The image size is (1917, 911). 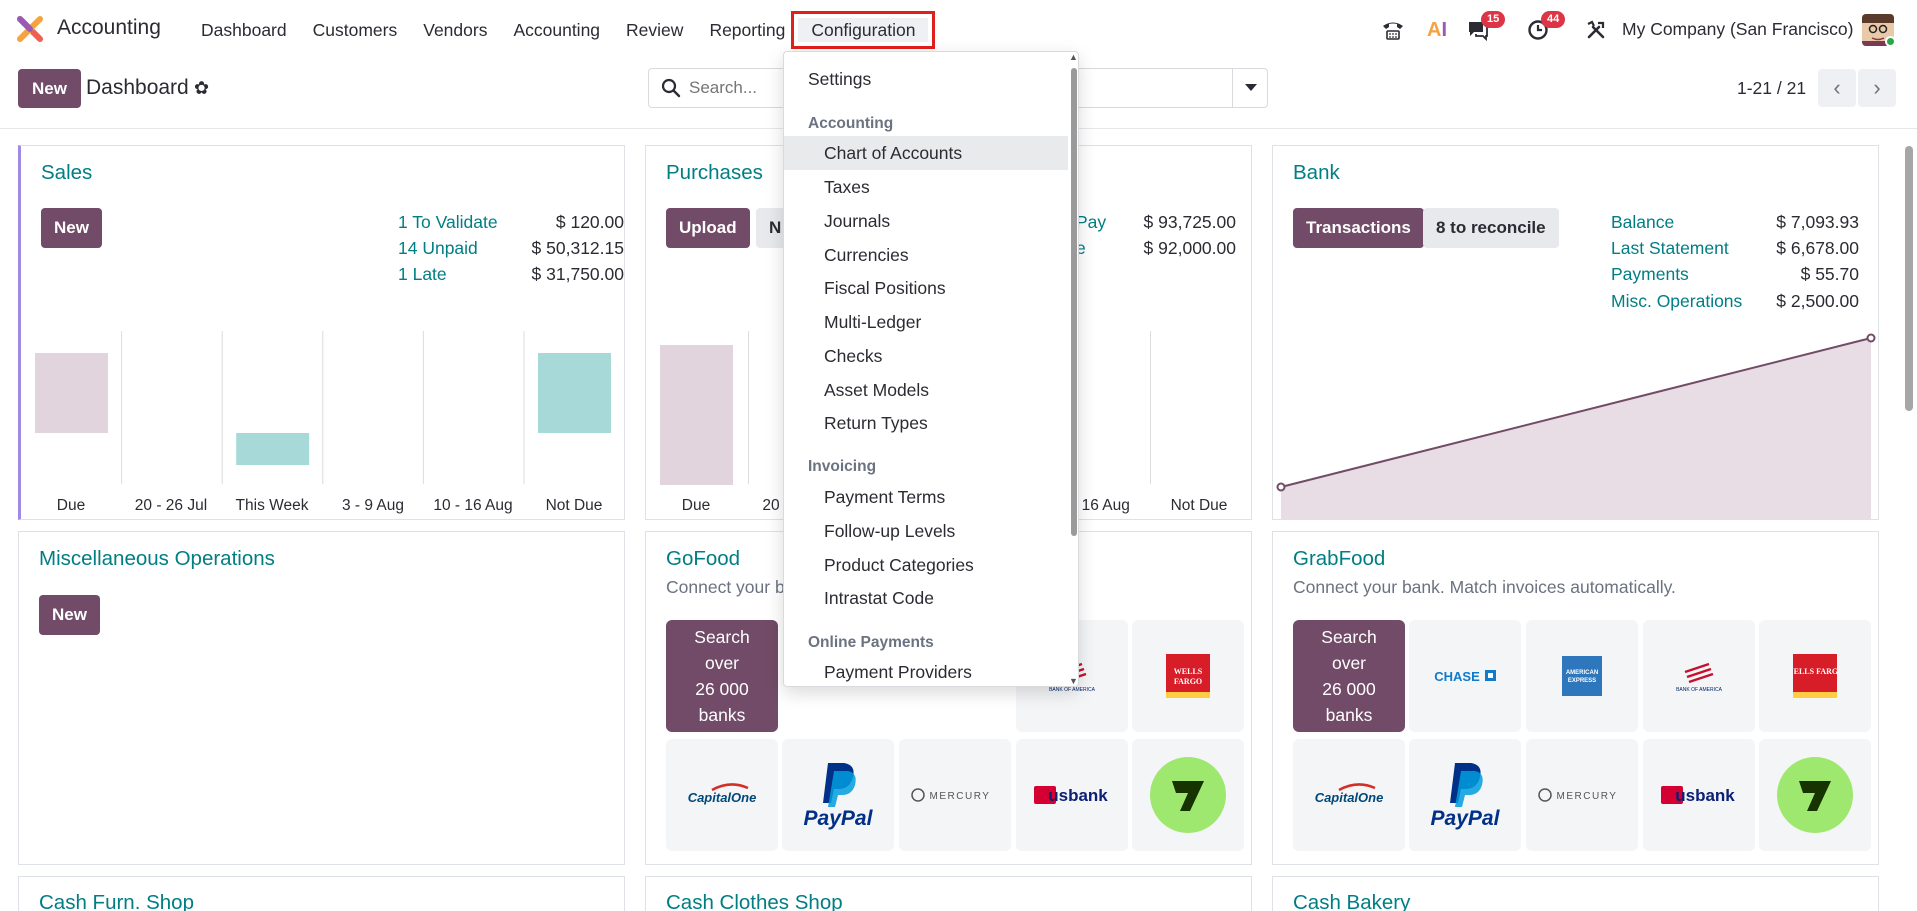 I want to click on dropdown-item-checks: Checks, so click(x=926, y=356).